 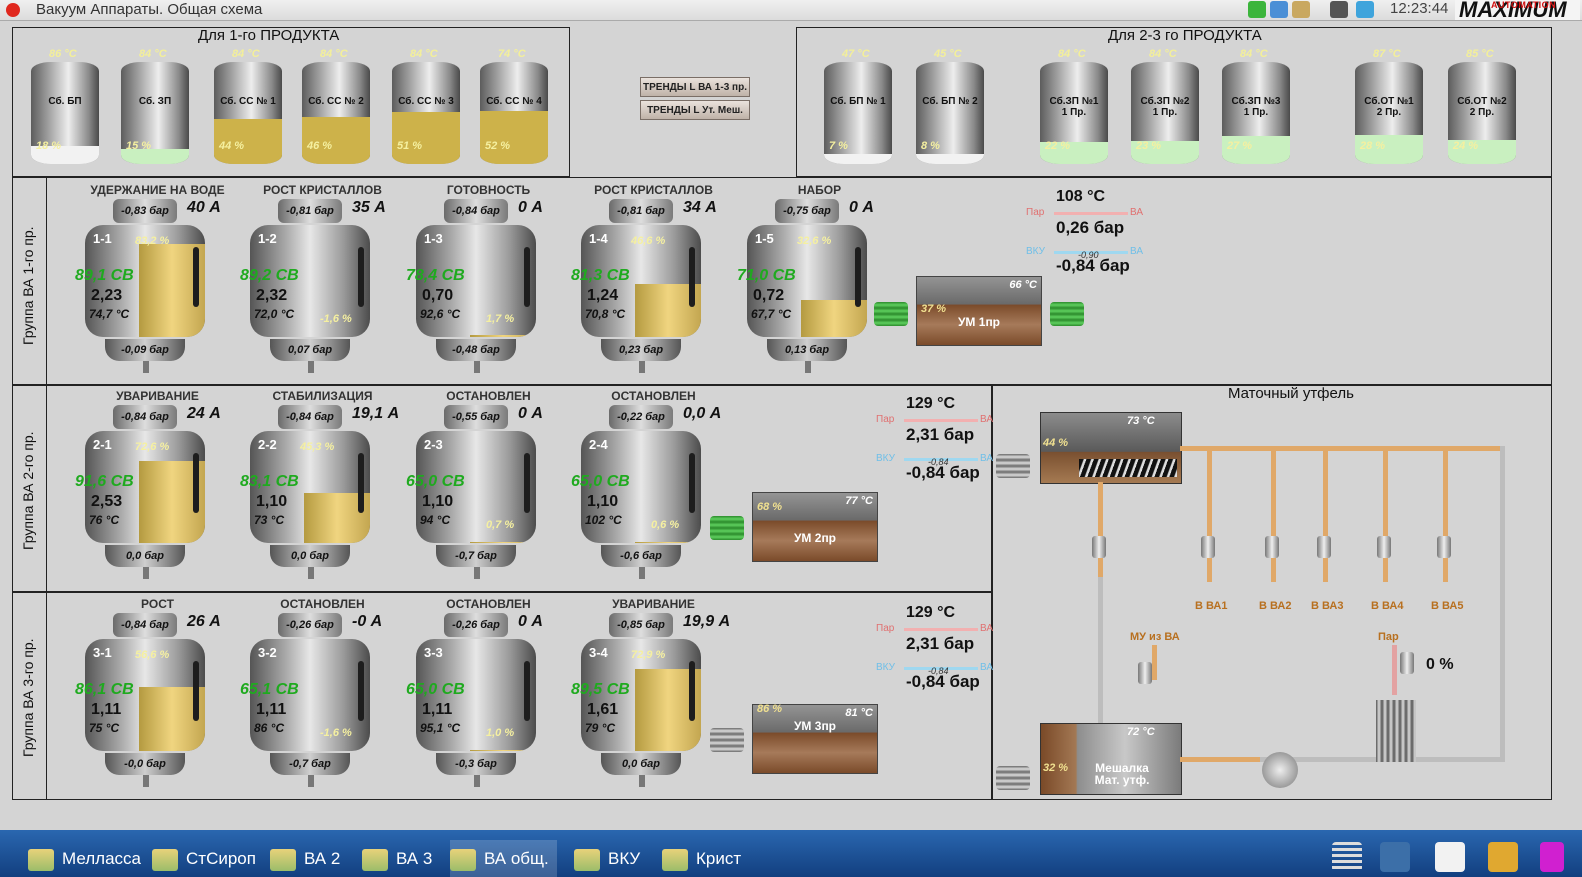 What do you see at coordinates (149, 9) in the screenshot?
I see `window-title: Вакуум Аппараты. Общая схема` at bounding box center [149, 9].